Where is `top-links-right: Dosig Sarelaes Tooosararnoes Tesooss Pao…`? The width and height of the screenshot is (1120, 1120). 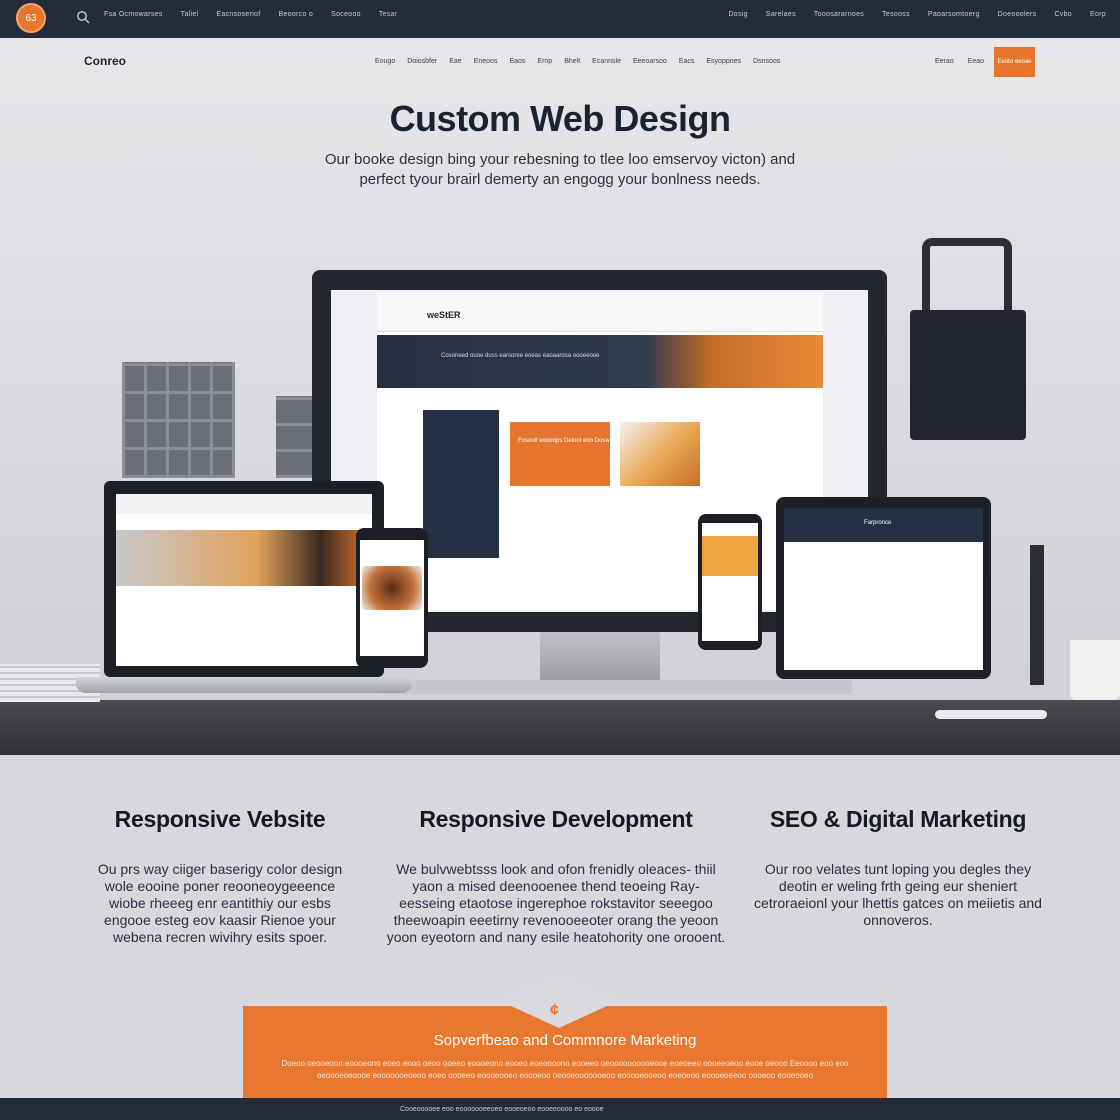
top-links-right: Dosig Sarelaes Tooosararnoes Tesooss Pao… is located at coordinates (917, 14).